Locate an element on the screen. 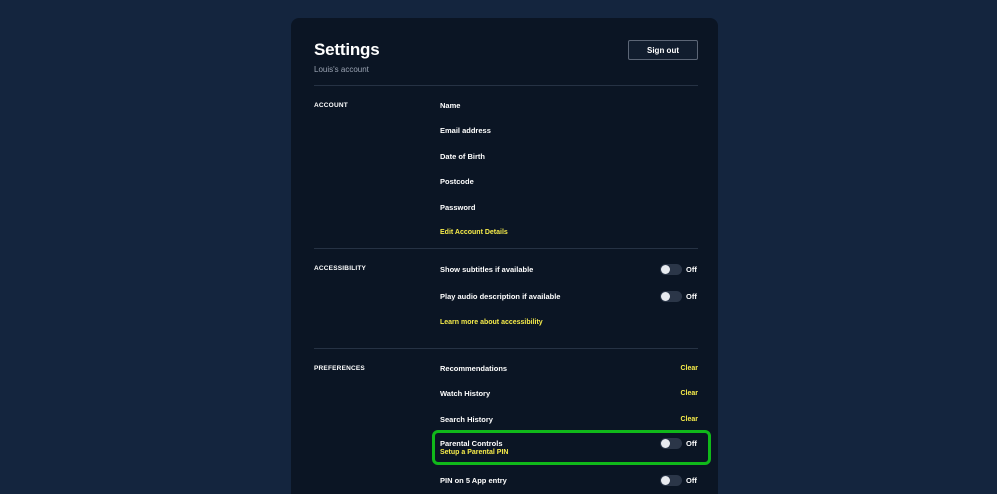 The image size is (997, 494). edit-account-details-link: Edit Account Details is located at coordinates (474, 232).